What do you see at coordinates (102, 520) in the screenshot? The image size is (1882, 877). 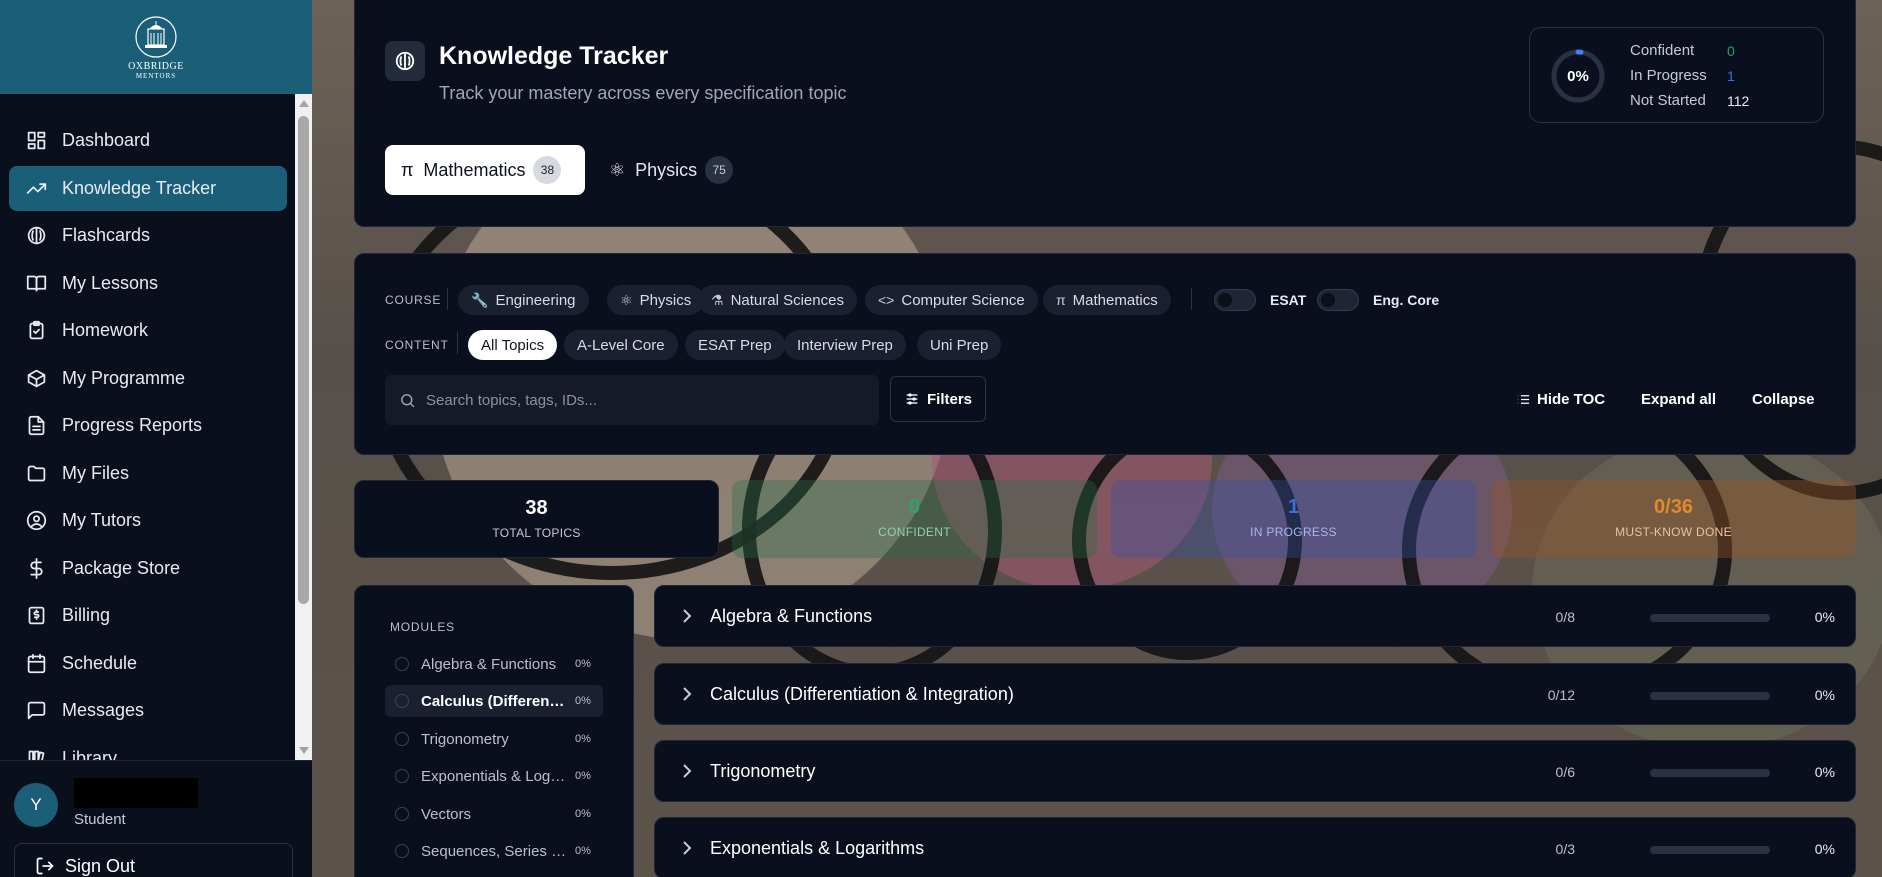 I see `sidebar-item-label: My Tutors` at bounding box center [102, 520].